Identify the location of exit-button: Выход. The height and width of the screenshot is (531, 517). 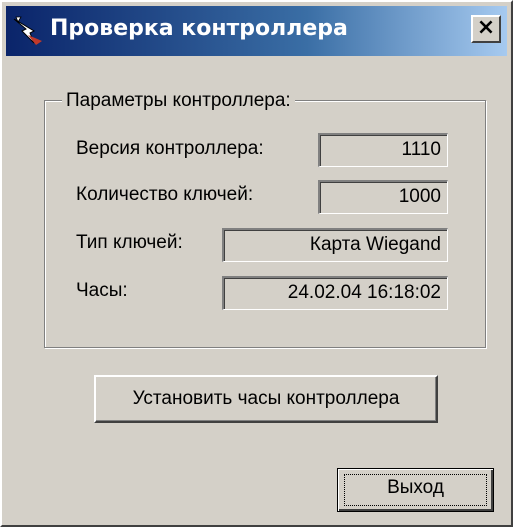
(415, 490).